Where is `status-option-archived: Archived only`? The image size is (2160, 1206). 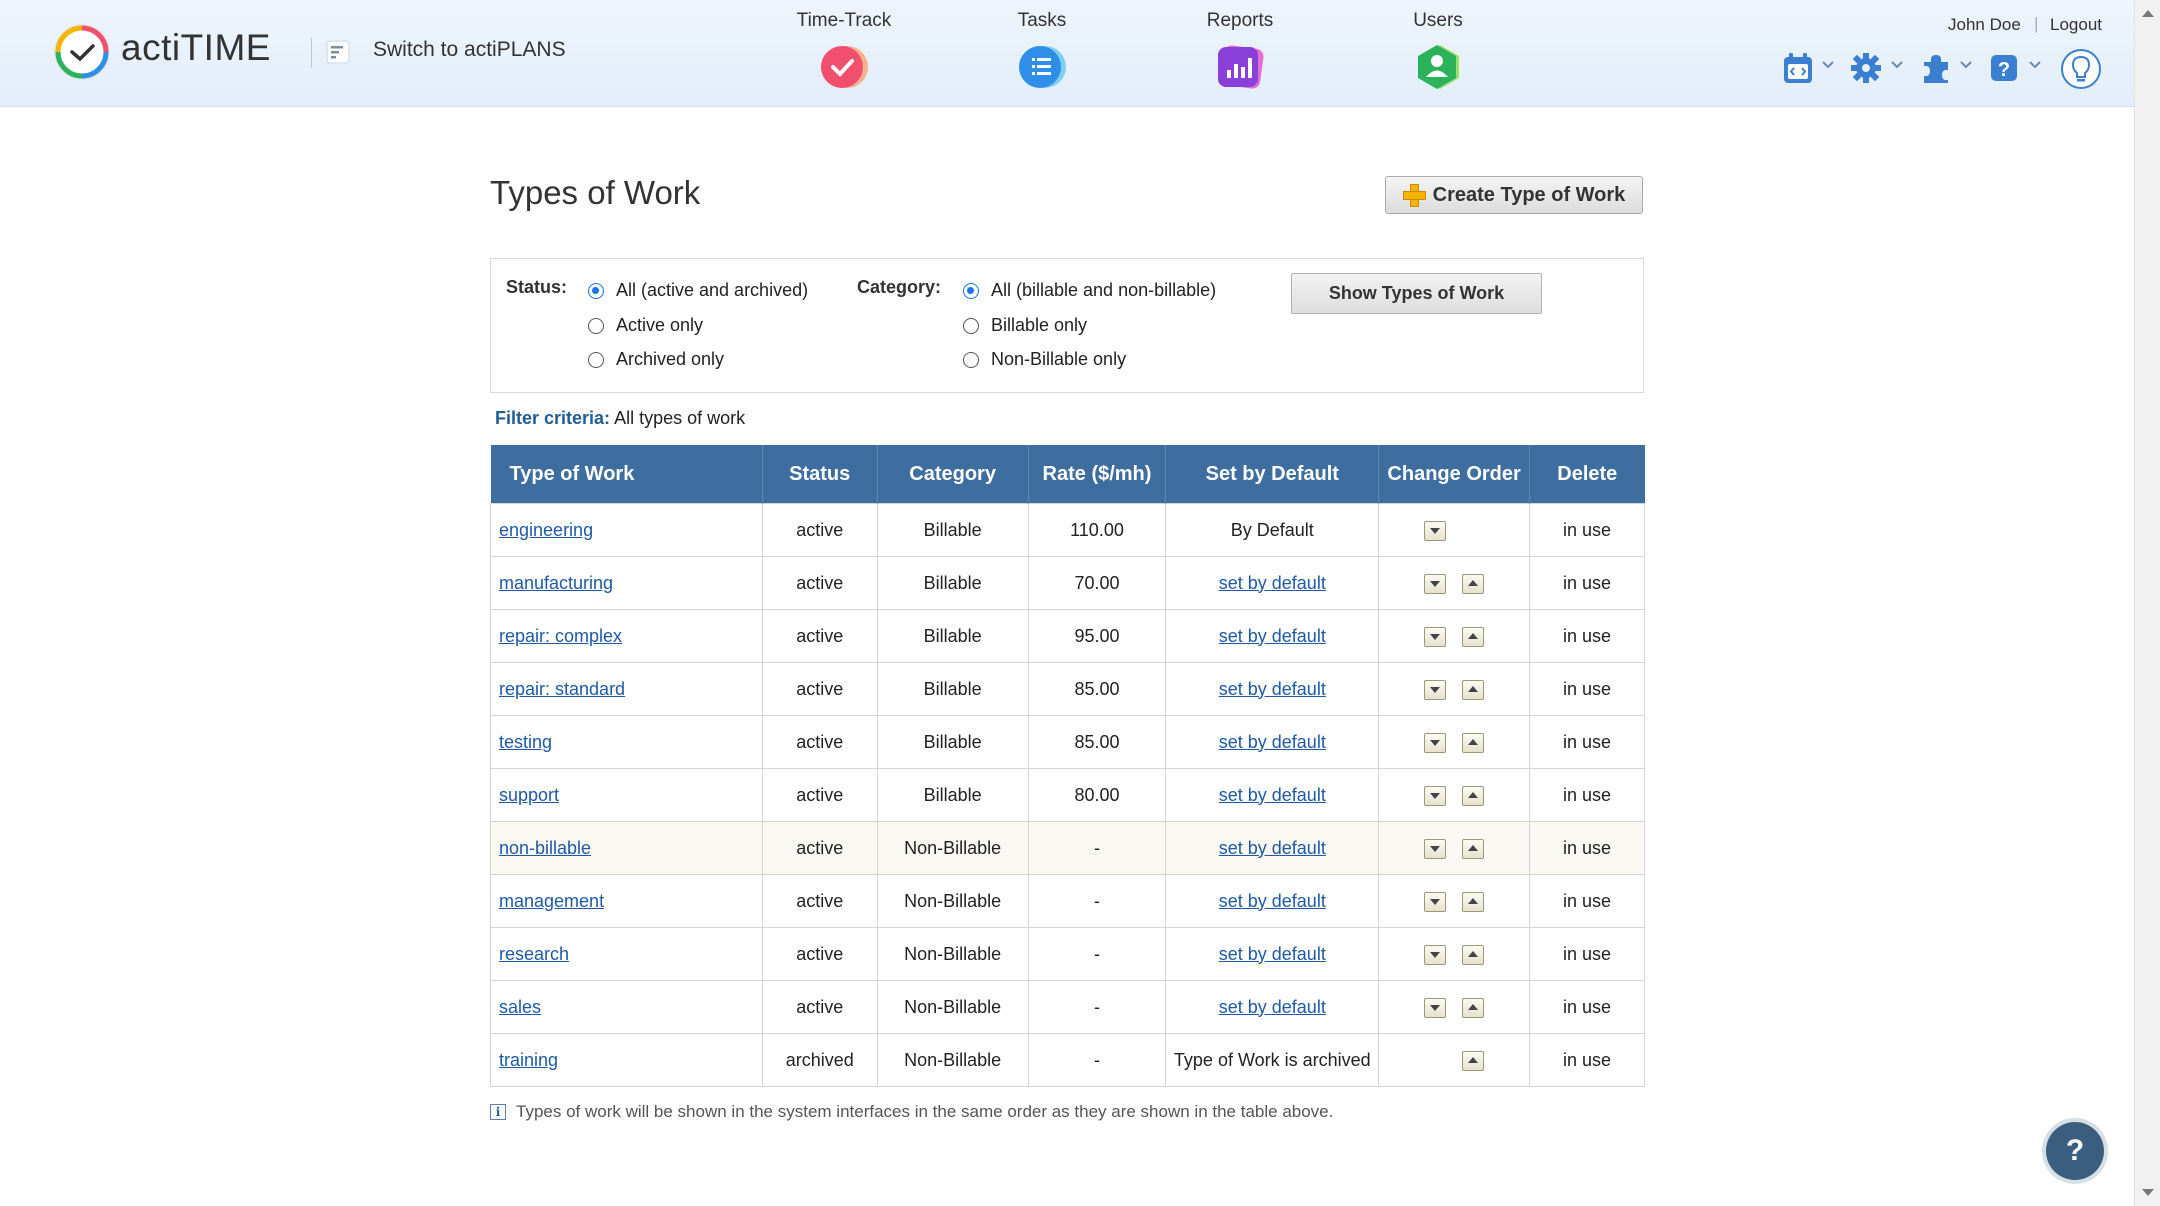 status-option-archived: Archived only is located at coordinates (656, 359).